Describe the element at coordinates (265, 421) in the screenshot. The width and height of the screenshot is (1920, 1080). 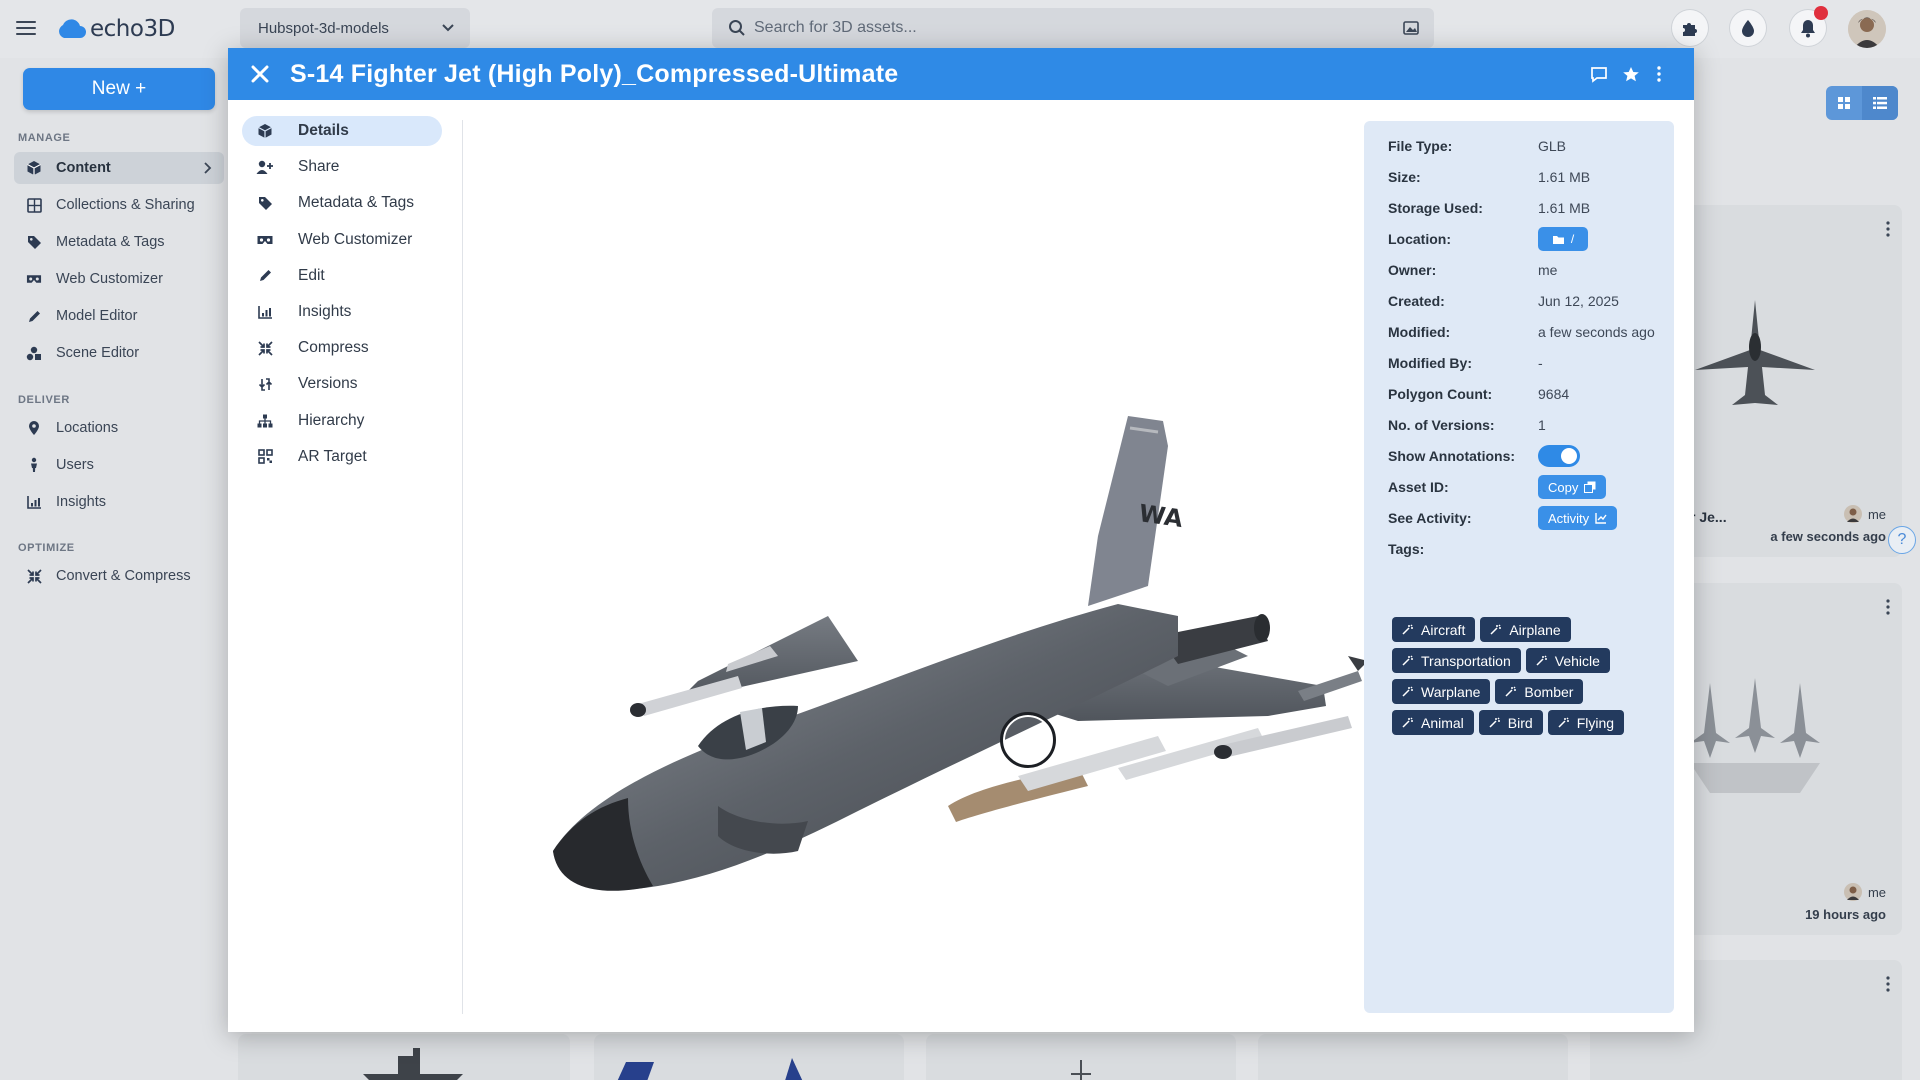
I see `hierarchy-icon` at that location.